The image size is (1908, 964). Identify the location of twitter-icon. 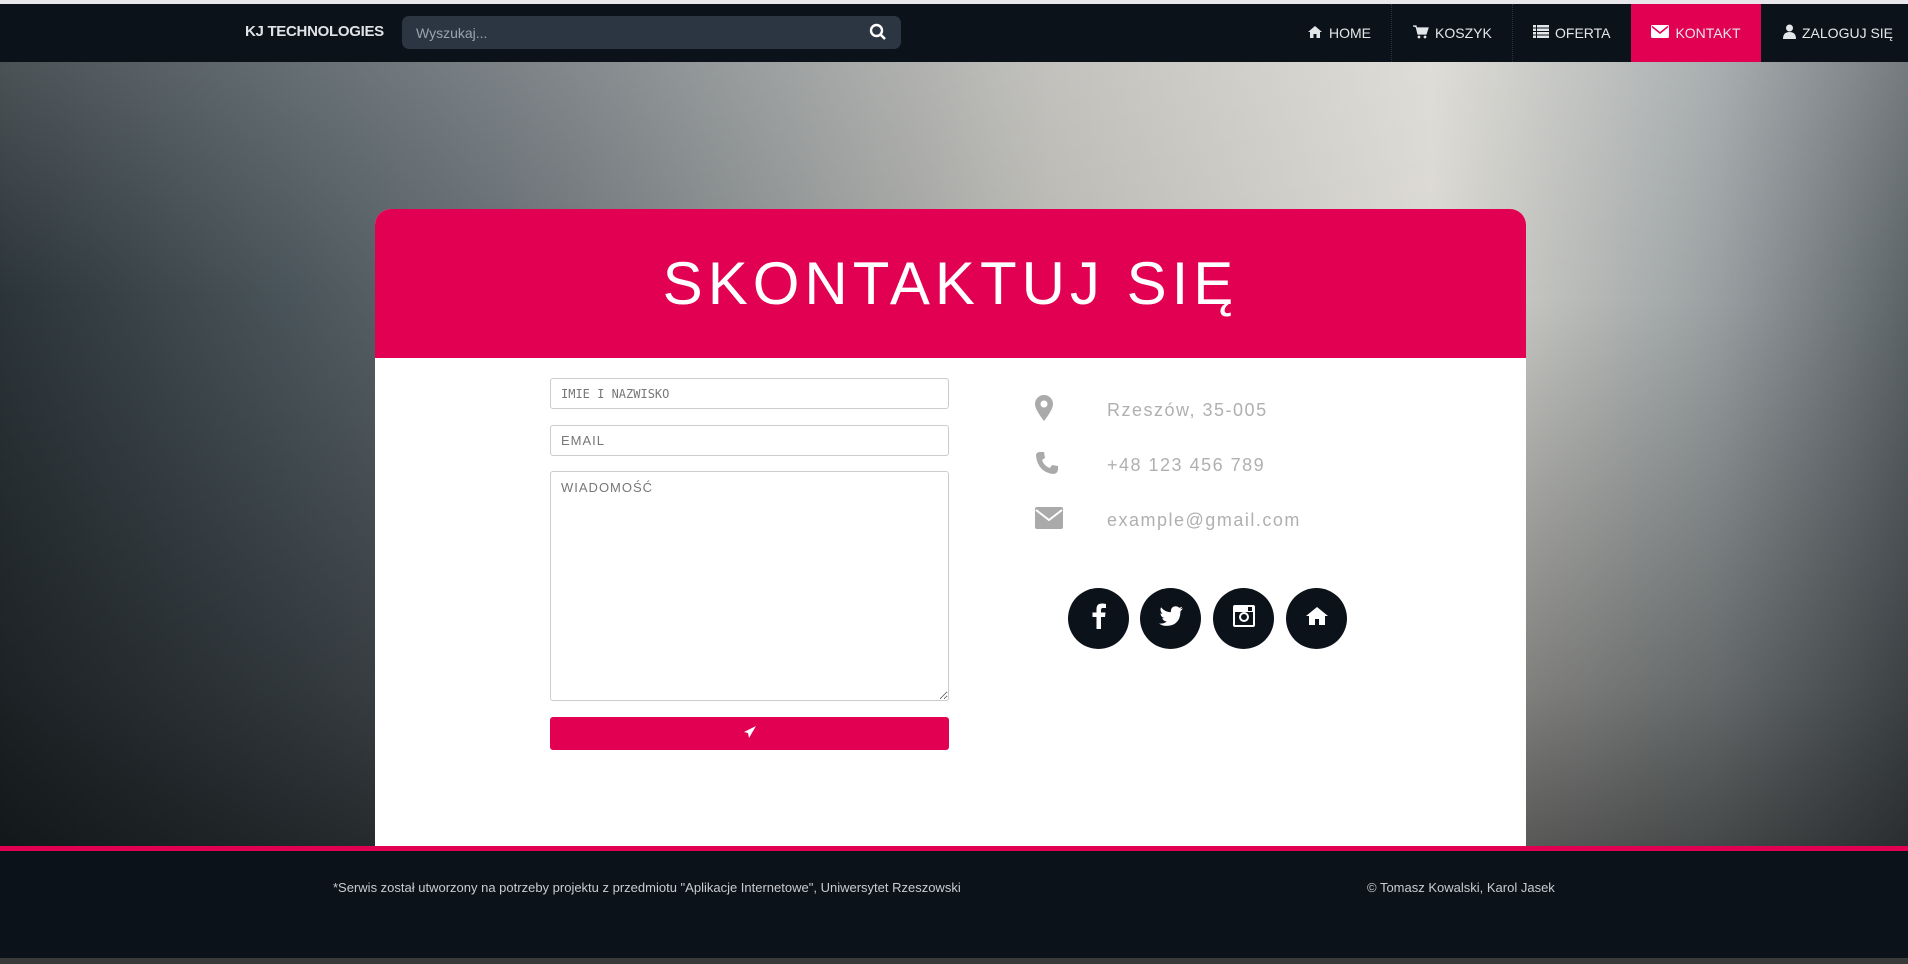
(1170, 618).